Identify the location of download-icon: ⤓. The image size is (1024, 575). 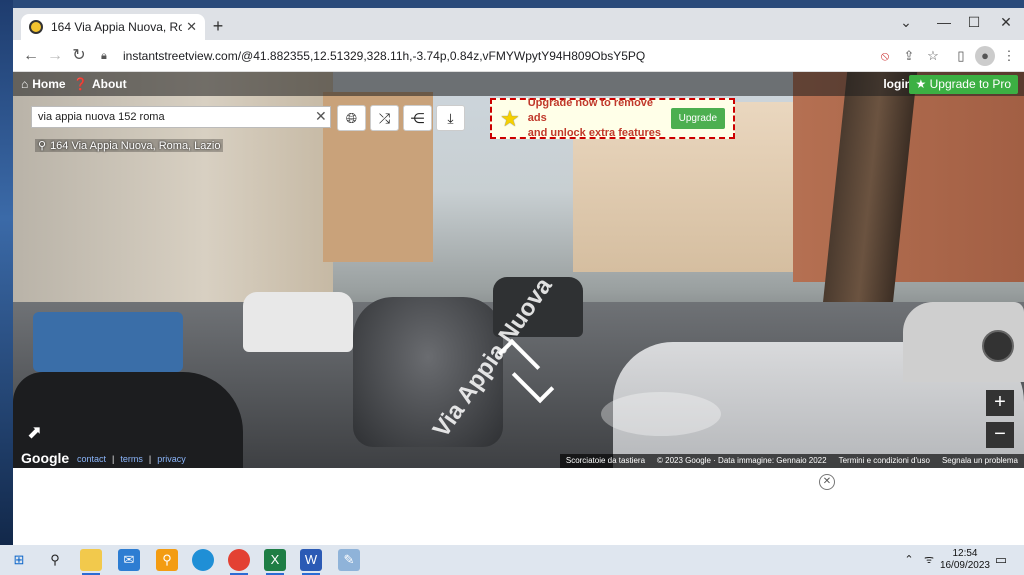
(450, 118).